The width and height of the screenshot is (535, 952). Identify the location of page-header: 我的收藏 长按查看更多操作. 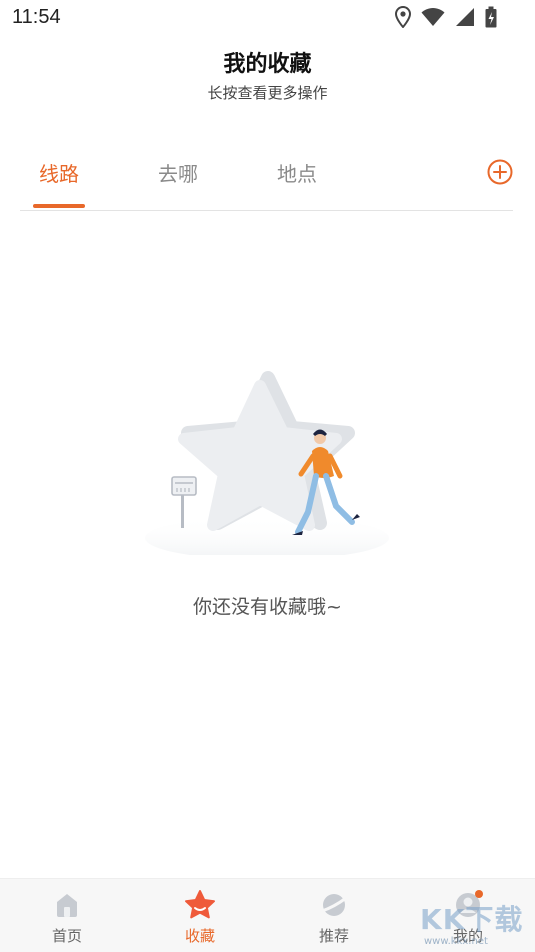
(267, 77).